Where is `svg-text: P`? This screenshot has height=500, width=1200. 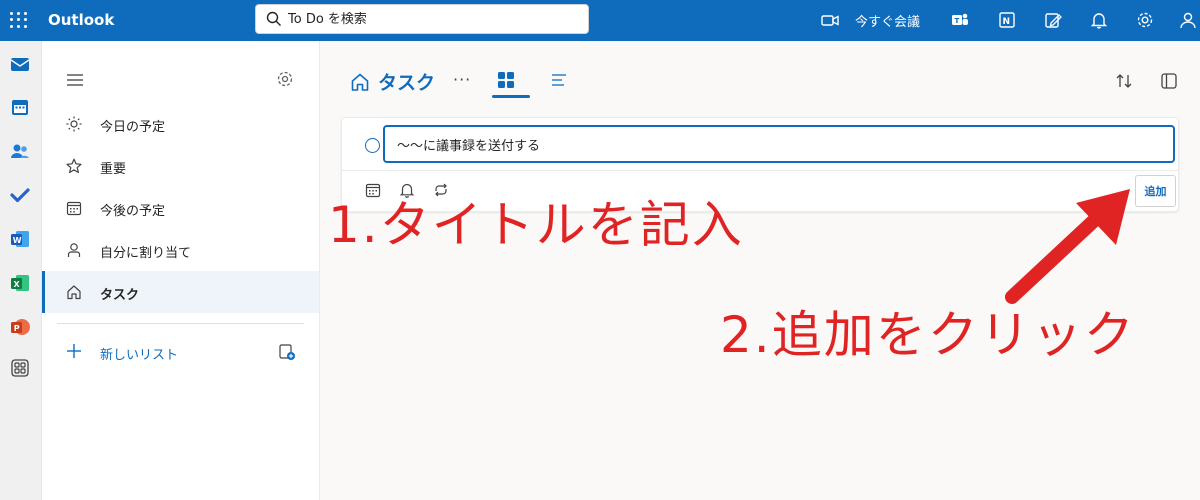
svg-text: P is located at coordinates (17, 328).